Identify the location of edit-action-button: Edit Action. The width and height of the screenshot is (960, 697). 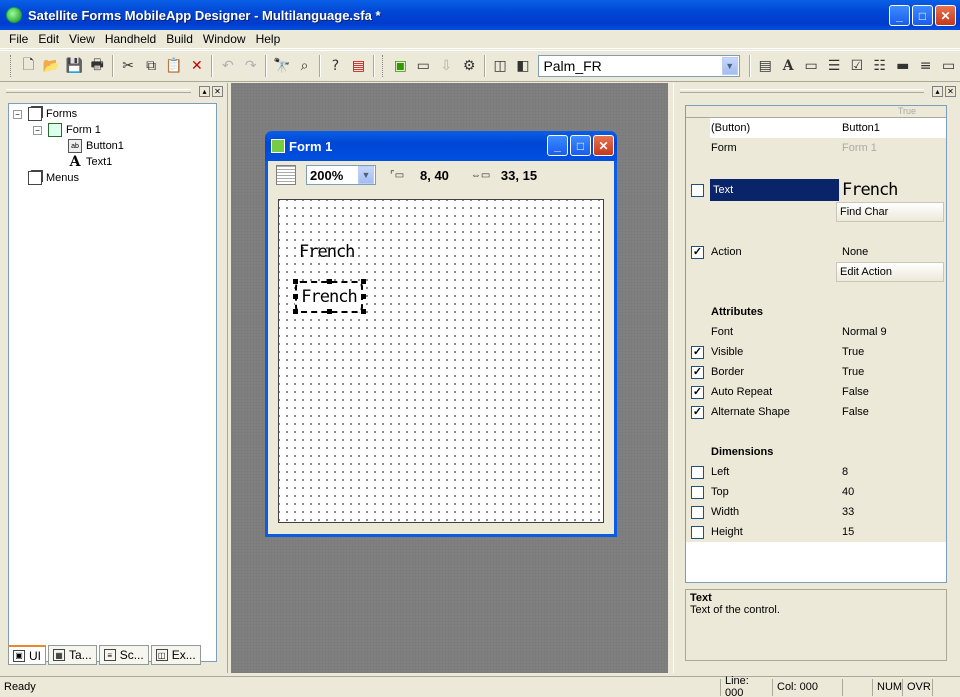
(890, 272).